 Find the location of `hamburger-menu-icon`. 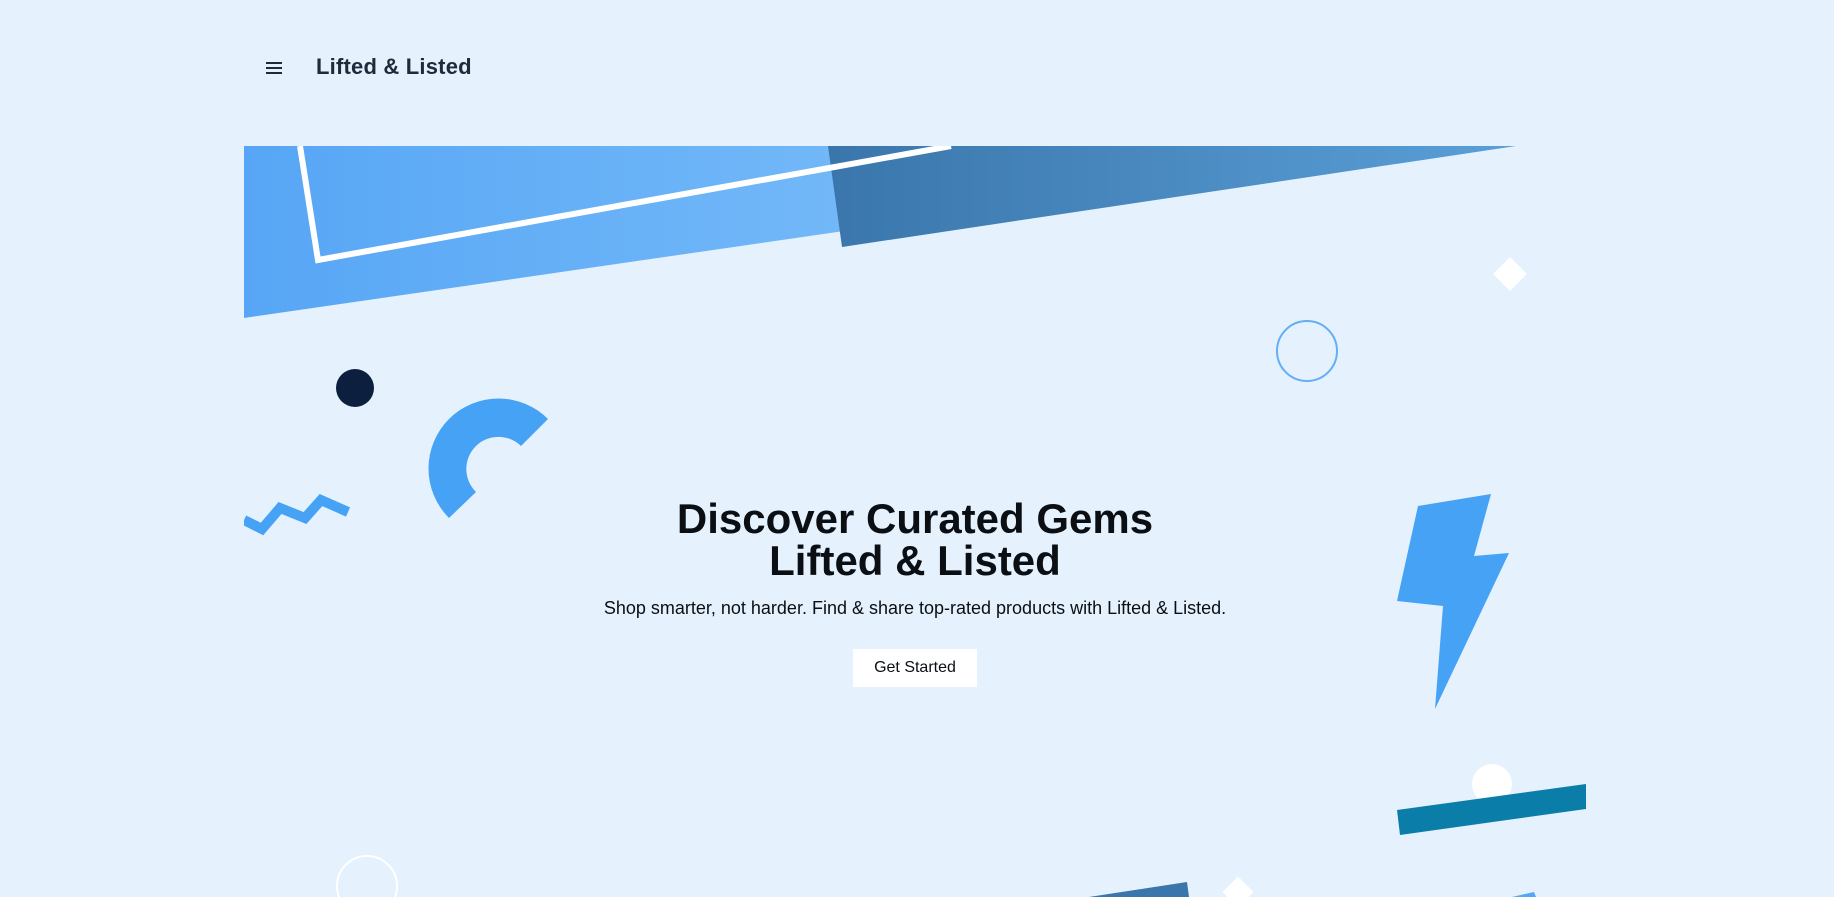

hamburger-menu-icon is located at coordinates (274, 68).